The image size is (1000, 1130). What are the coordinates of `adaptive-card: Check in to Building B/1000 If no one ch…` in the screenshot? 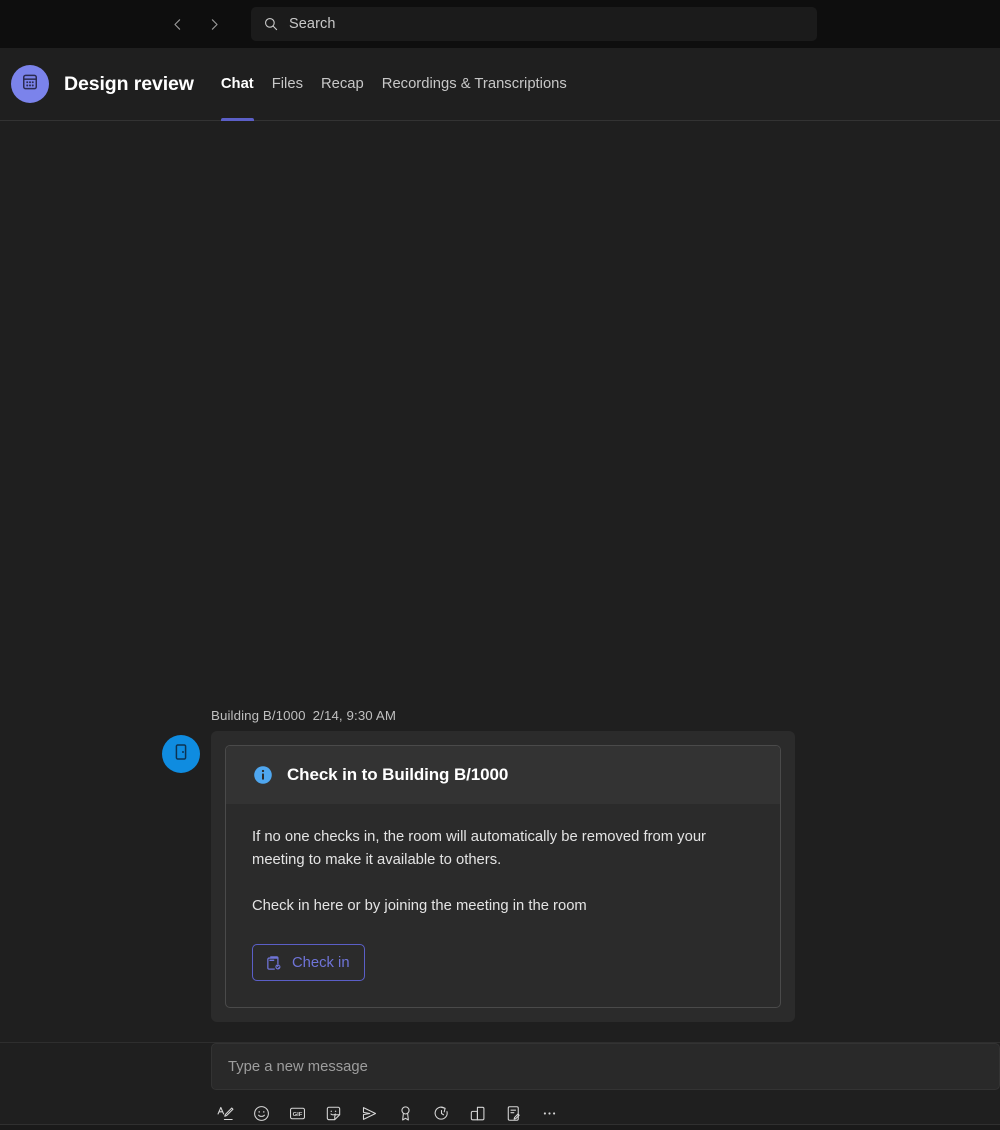 It's located at (503, 876).